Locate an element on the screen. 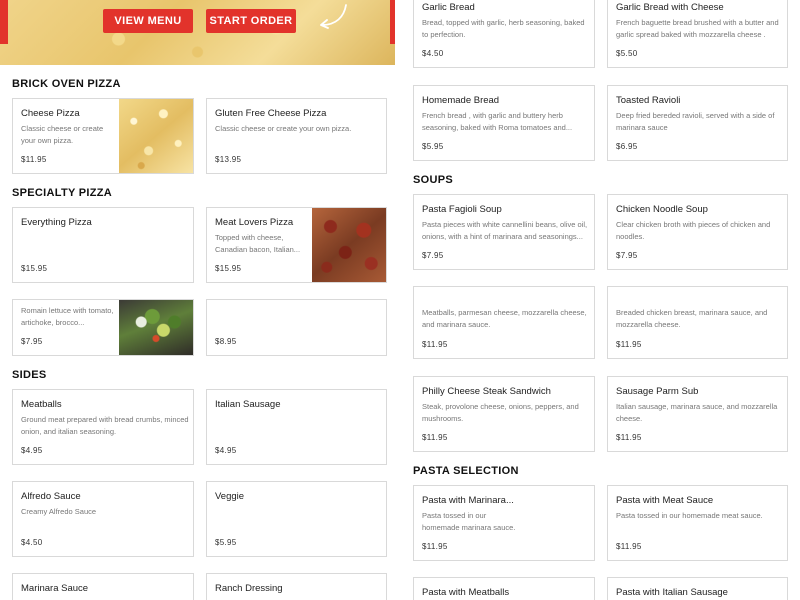 The image size is (800, 600). menu-item-card: Pasta with Meatballs is located at coordinates (504, 588).